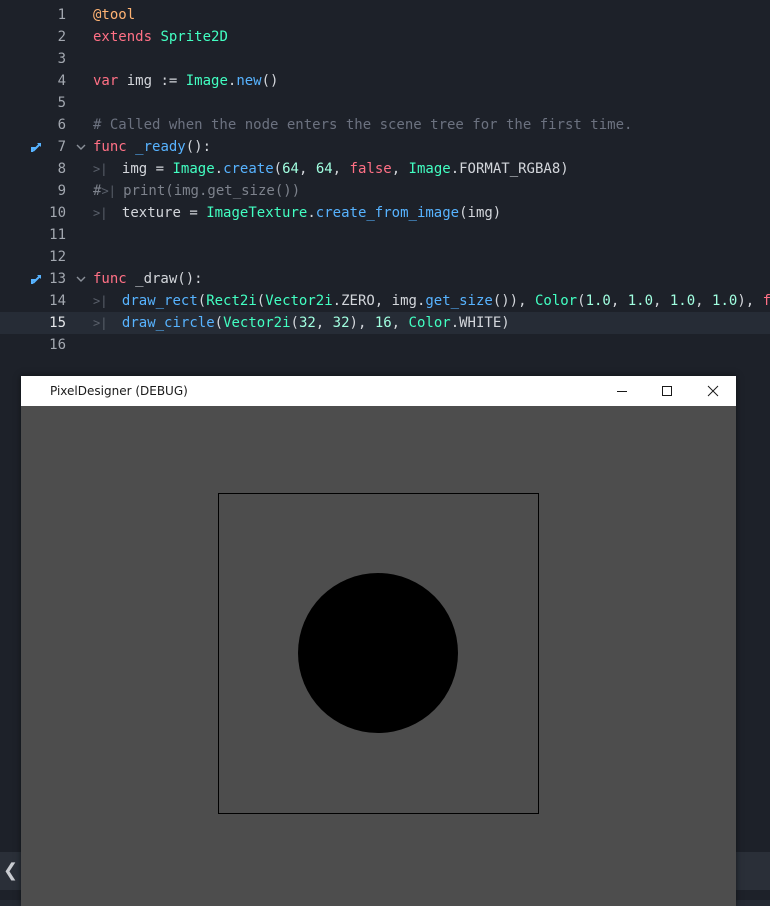 This screenshot has width=770, height=906. I want to click on code-token: print(img.get_size()), so click(212, 191).